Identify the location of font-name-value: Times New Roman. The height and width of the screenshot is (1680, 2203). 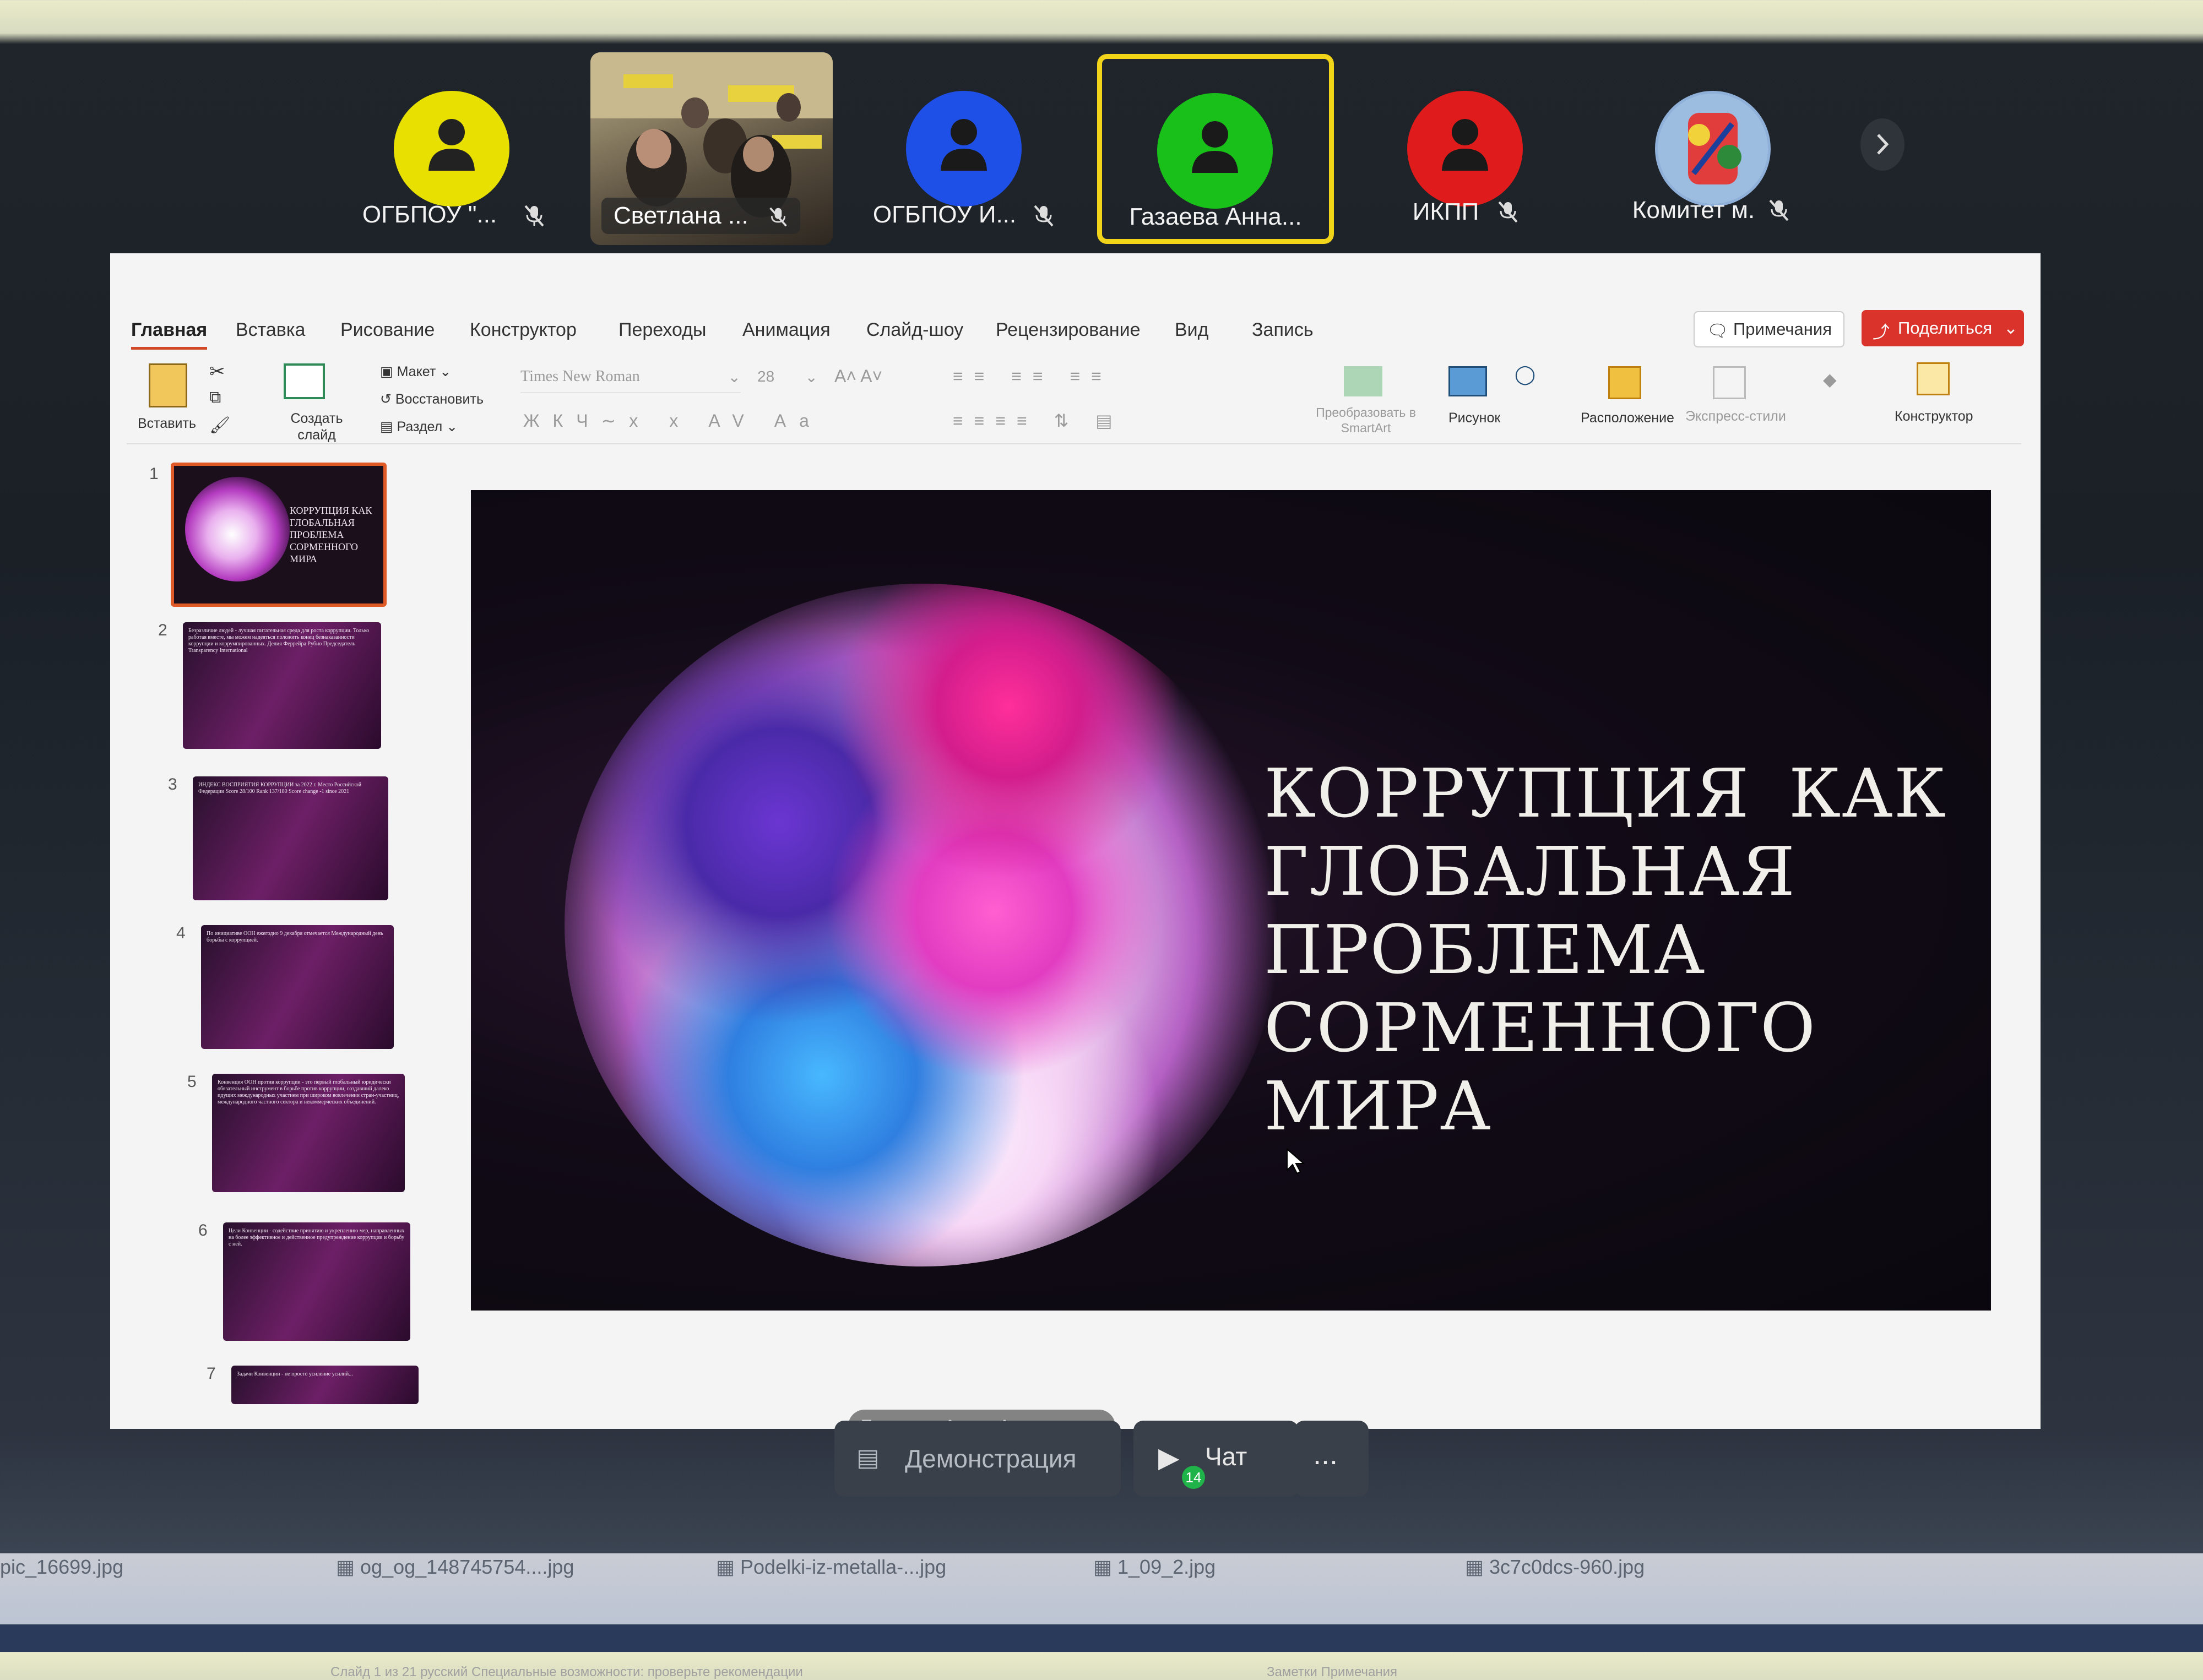
(580, 376).